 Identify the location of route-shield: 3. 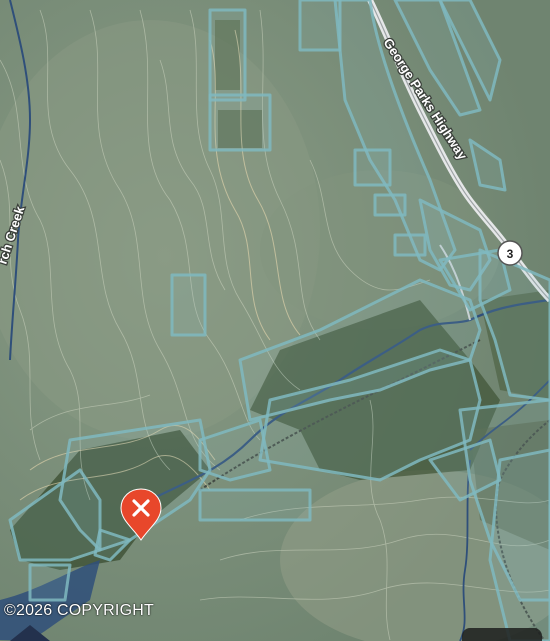
(510, 253).